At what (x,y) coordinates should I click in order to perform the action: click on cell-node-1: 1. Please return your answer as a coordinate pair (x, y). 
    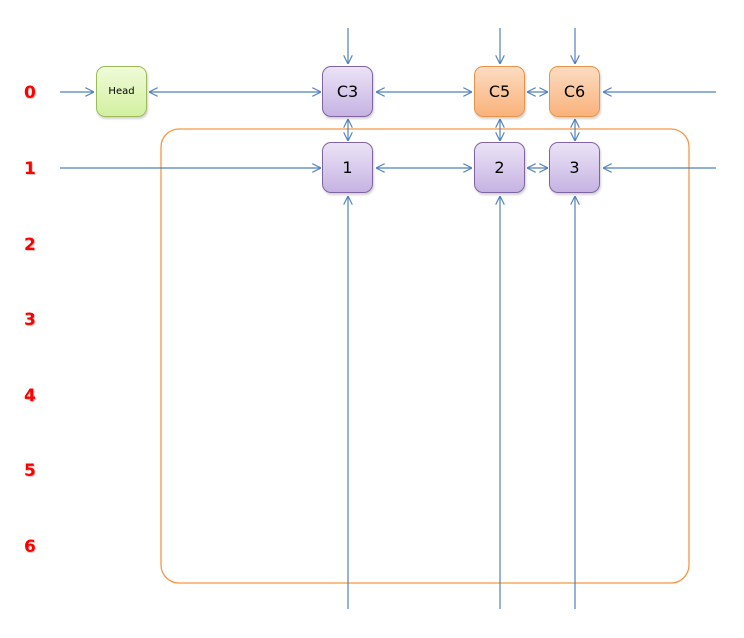
    Looking at the image, I should click on (347, 167).